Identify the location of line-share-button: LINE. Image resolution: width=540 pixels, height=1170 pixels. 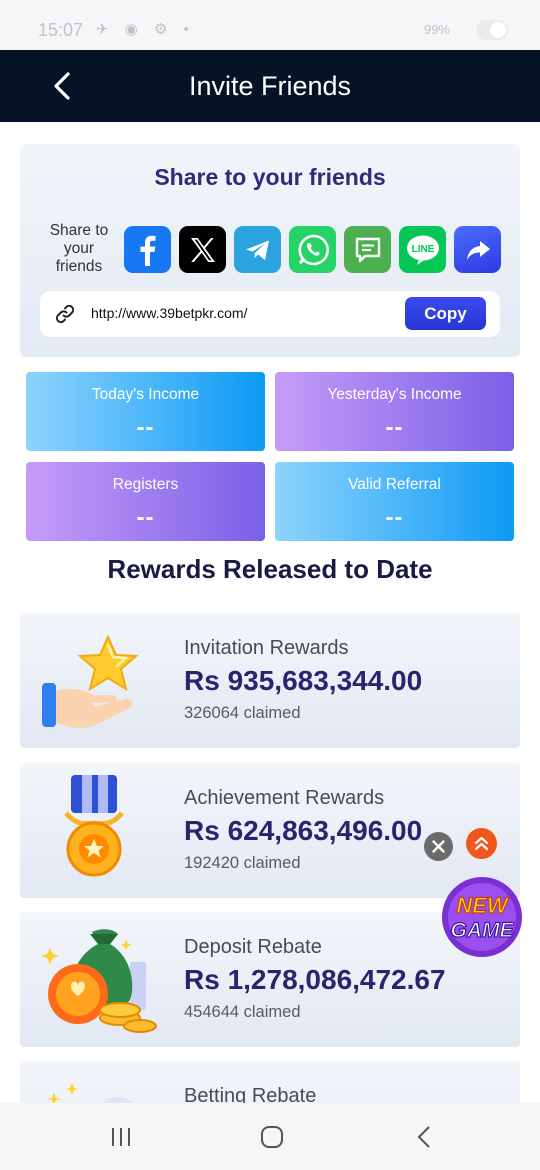
(422, 249).